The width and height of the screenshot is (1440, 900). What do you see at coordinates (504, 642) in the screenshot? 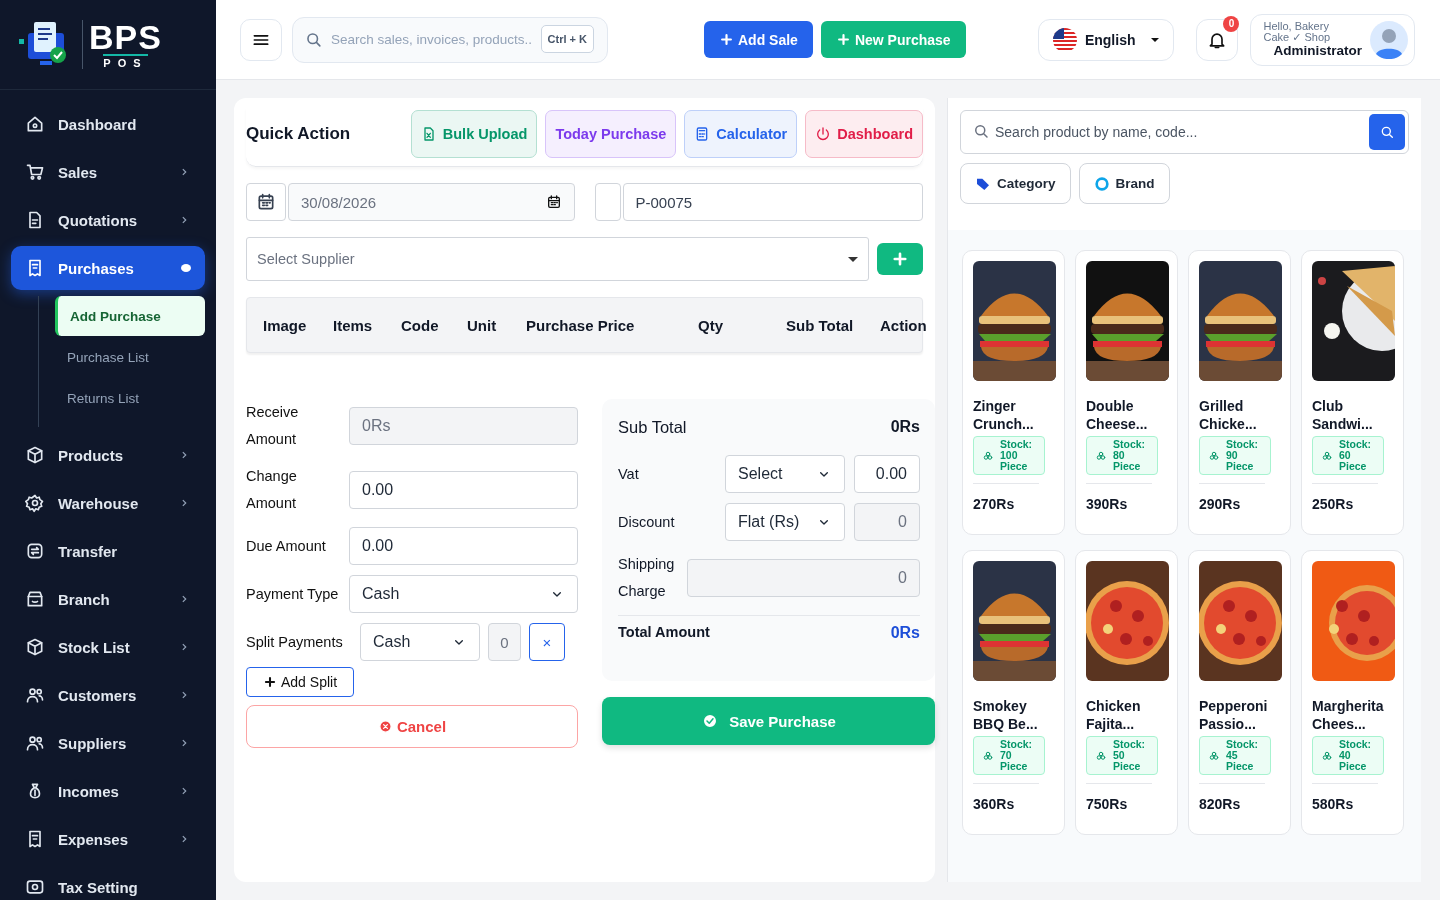
I see `split-amount-field: 0` at bounding box center [504, 642].